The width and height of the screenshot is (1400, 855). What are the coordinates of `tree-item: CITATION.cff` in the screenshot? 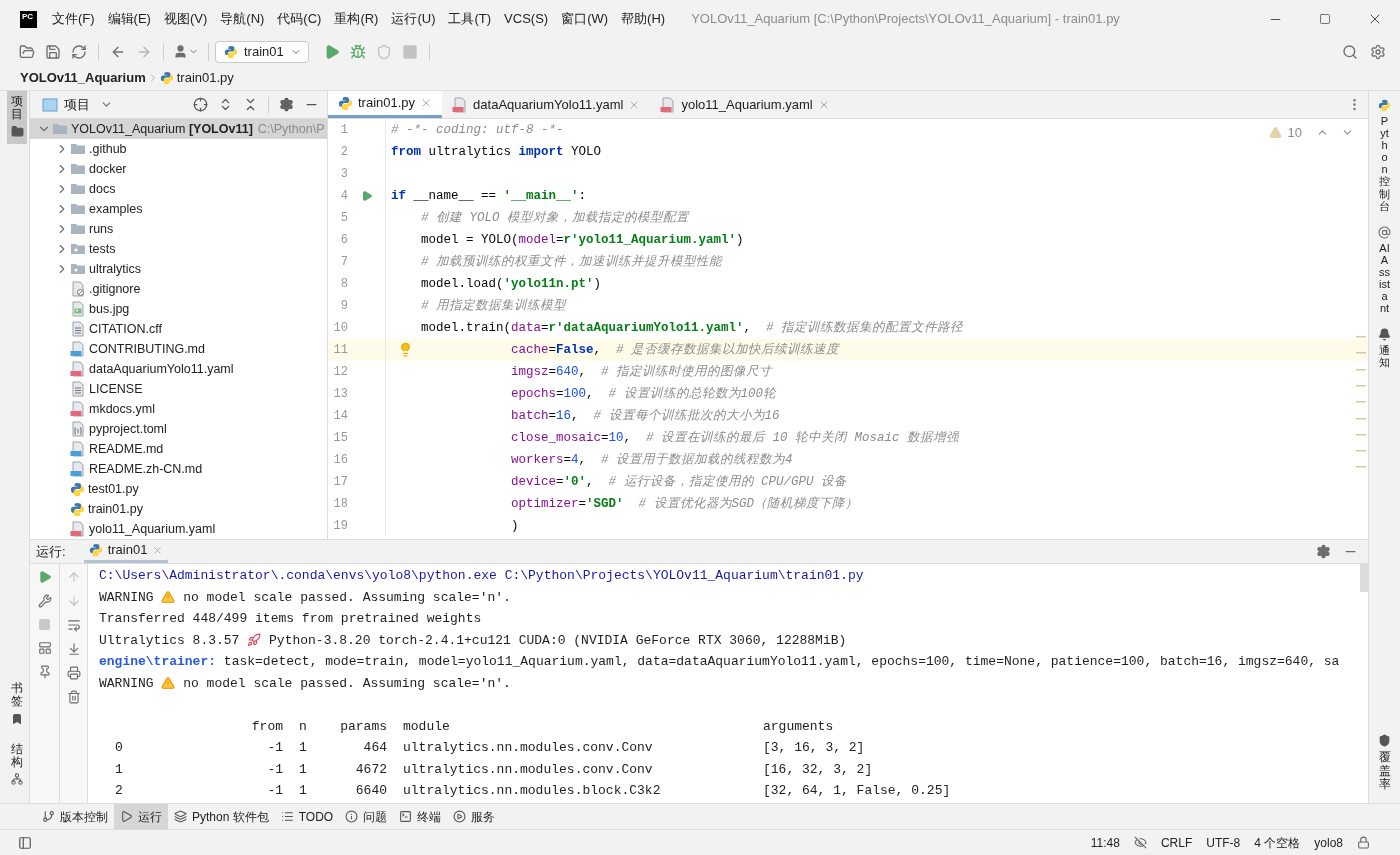 It's located at (178, 329).